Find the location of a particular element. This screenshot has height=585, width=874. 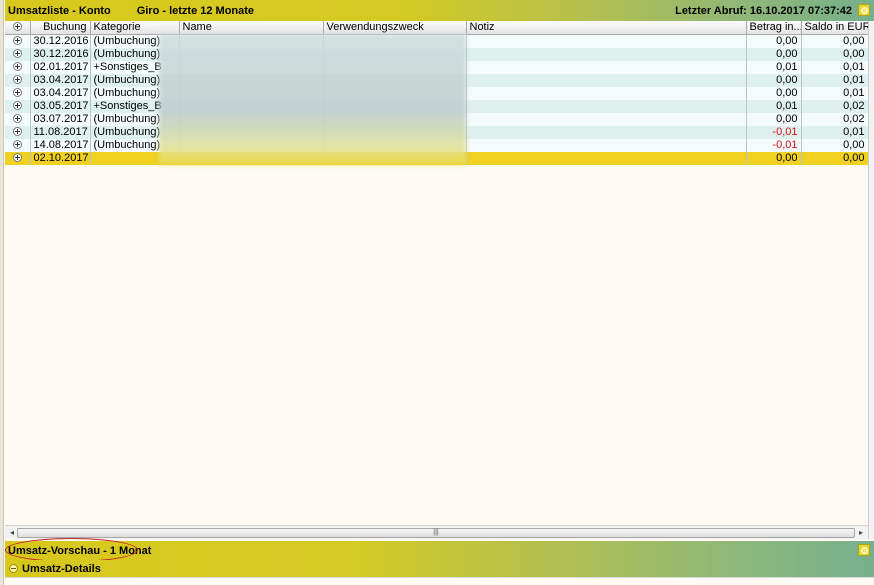

header-expand-column is located at coordinates (18, 28).